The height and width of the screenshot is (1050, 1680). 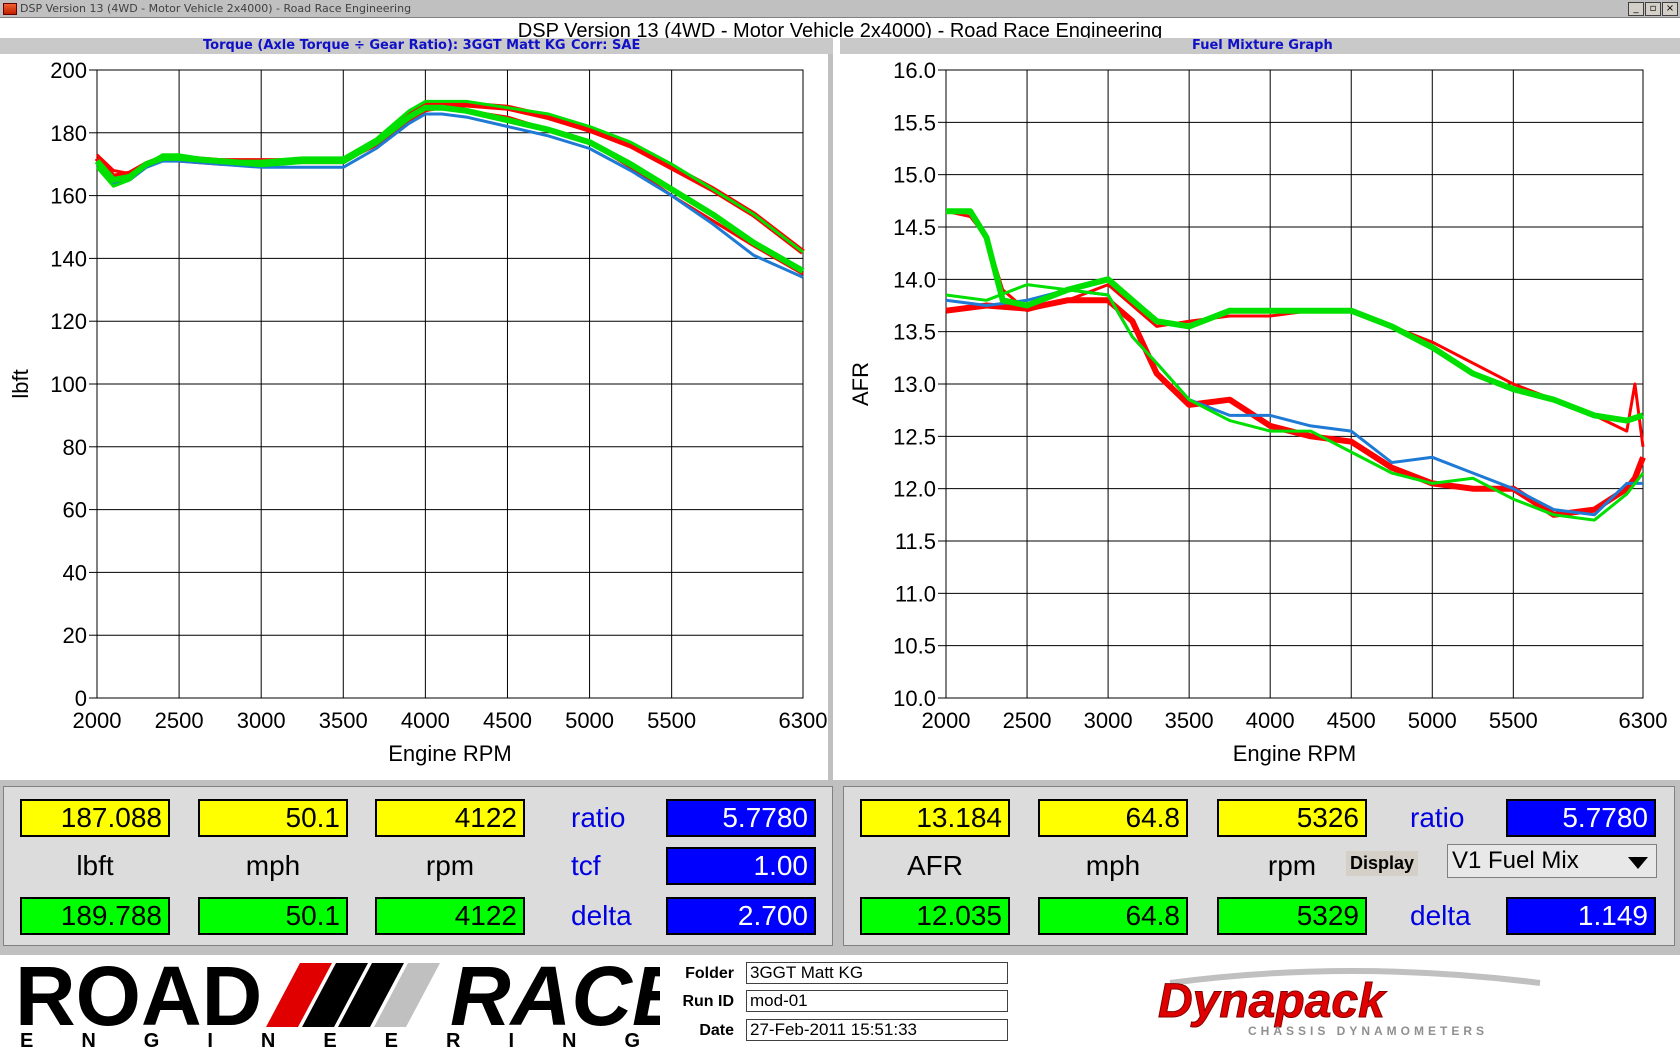 I want to click on display-select: V1 Fuel Mix, so click(x=1552, y=861).